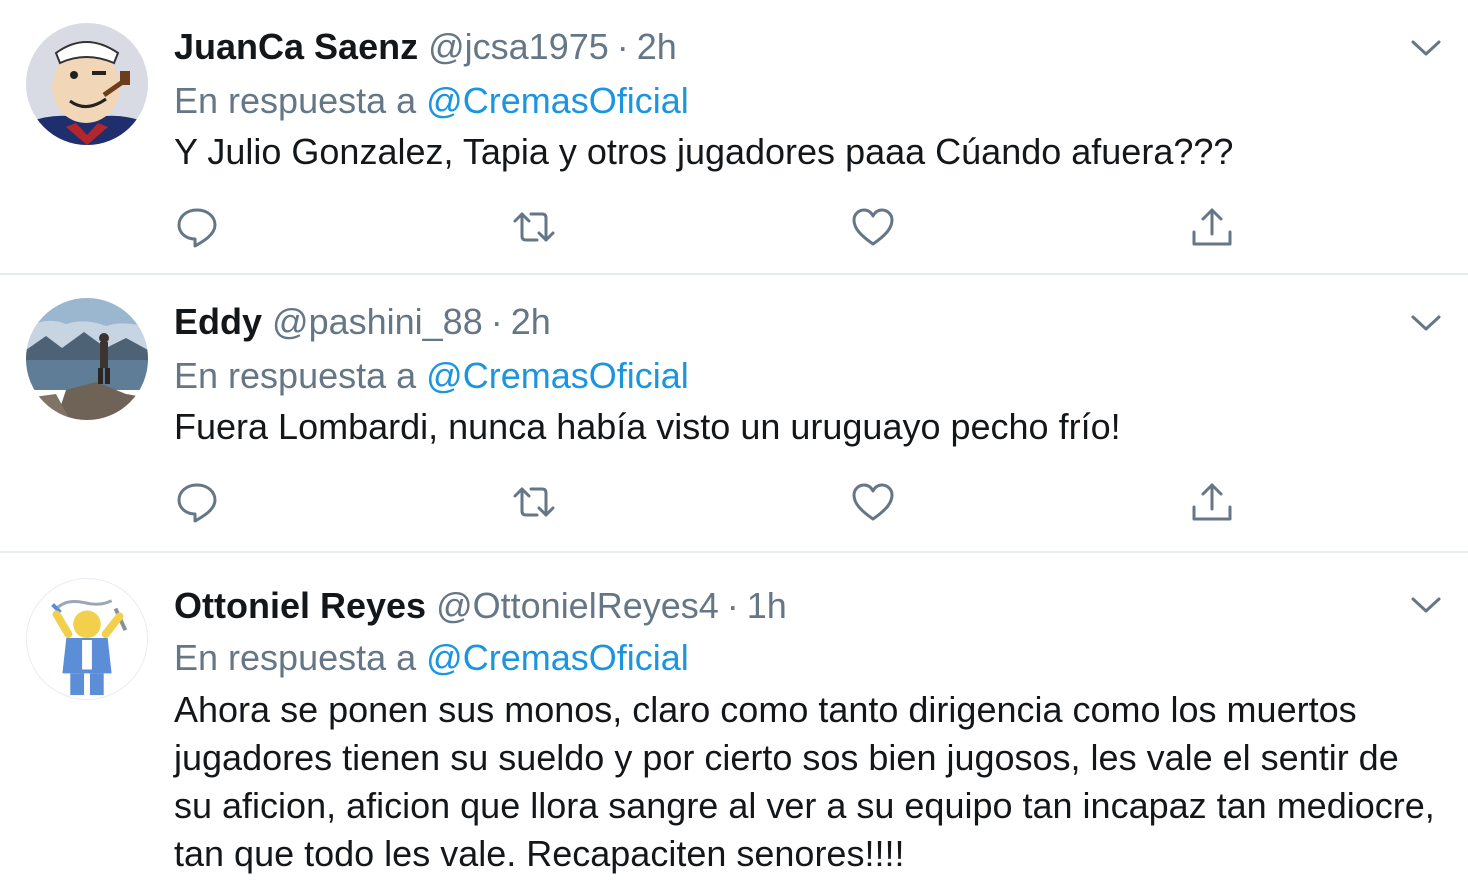 This screenshot has height=892, width=1468. What do you see at coordinates (300, 605) in the screenshot?
I see `author-name: Ottoniel Reyes` at bounding box center [300, 605].